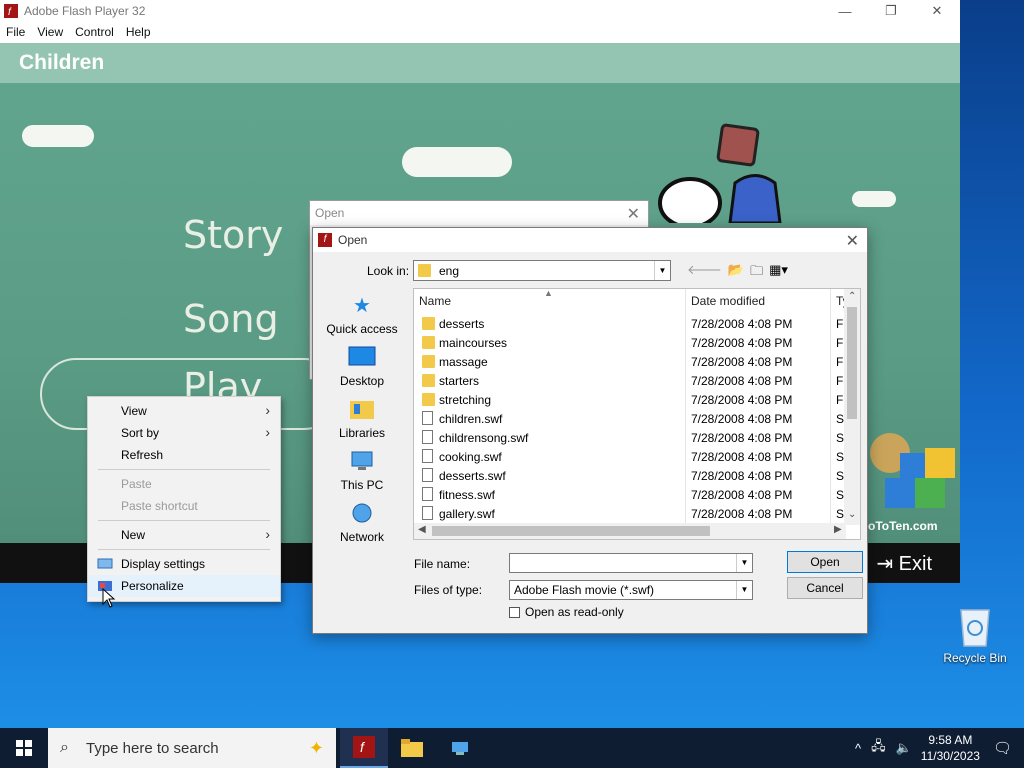  I want to click on ctx-label: Paste shortcut, so click(159, 506).